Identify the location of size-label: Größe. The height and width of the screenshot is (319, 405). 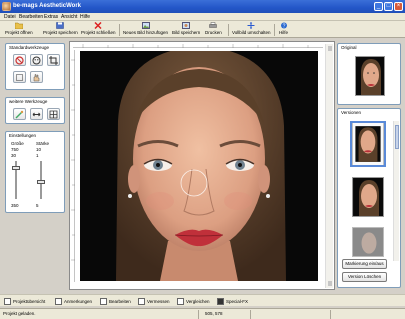
(17, 143).